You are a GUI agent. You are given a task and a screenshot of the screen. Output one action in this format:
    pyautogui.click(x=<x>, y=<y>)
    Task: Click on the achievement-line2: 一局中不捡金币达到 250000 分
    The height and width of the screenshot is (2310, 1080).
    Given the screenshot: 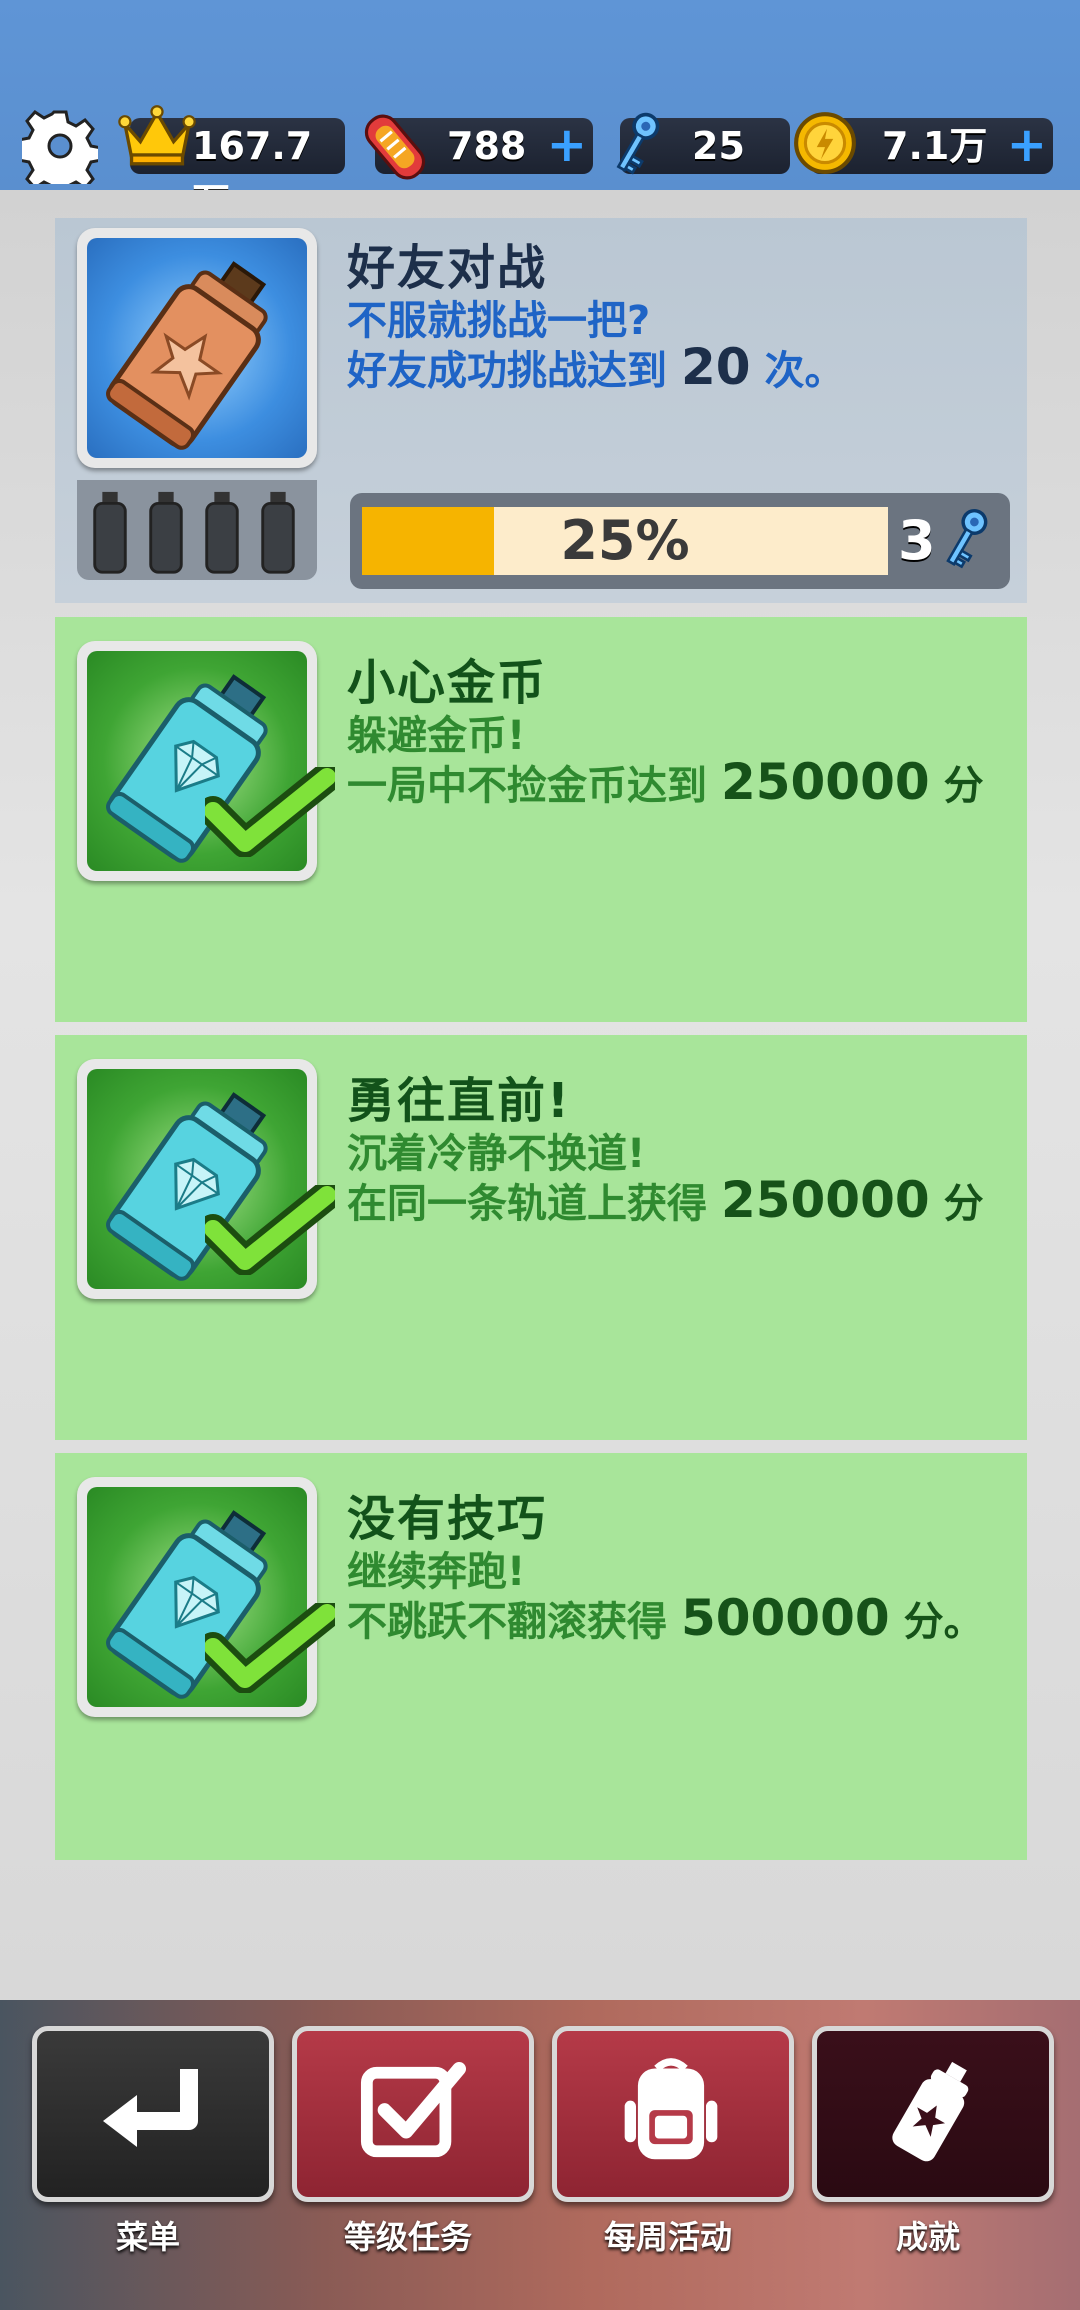 What is the action you would take?
    pyautogui.click(x=687, y=784)
    